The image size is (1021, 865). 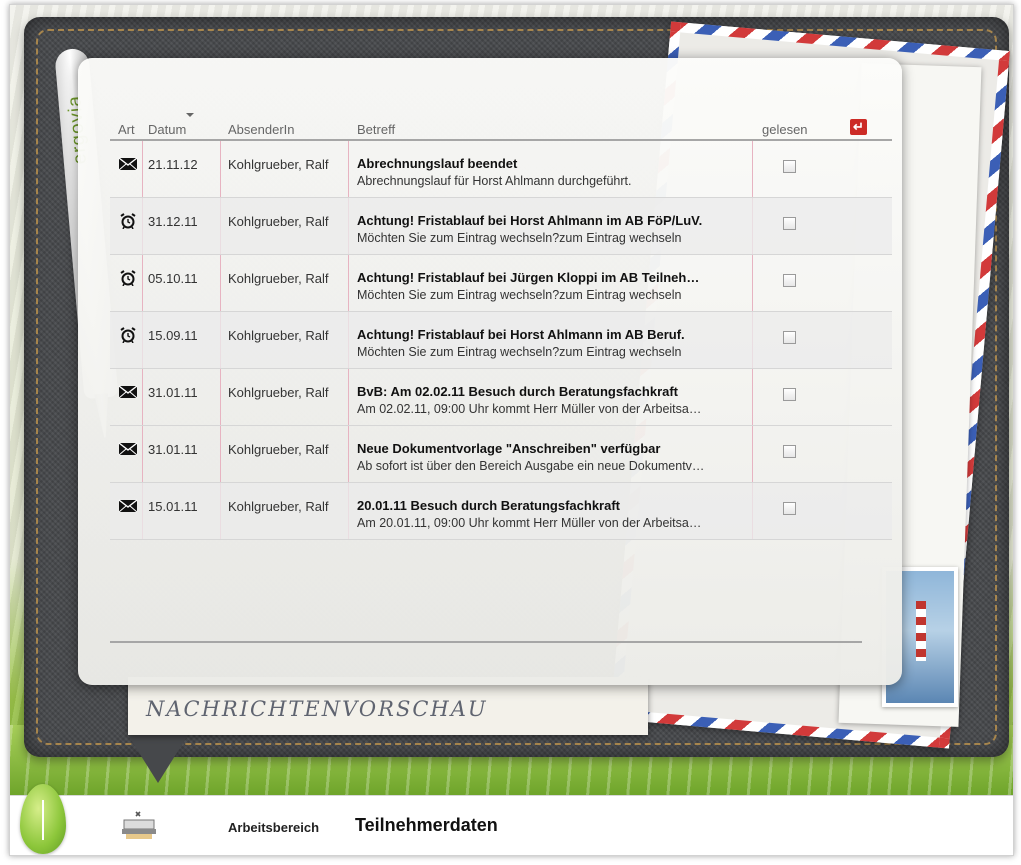 What do you see at coordinates (273, 827) in the screenshot?
I see `workspace-link: Arbeitsbereich` at bounding box center [273, 827].